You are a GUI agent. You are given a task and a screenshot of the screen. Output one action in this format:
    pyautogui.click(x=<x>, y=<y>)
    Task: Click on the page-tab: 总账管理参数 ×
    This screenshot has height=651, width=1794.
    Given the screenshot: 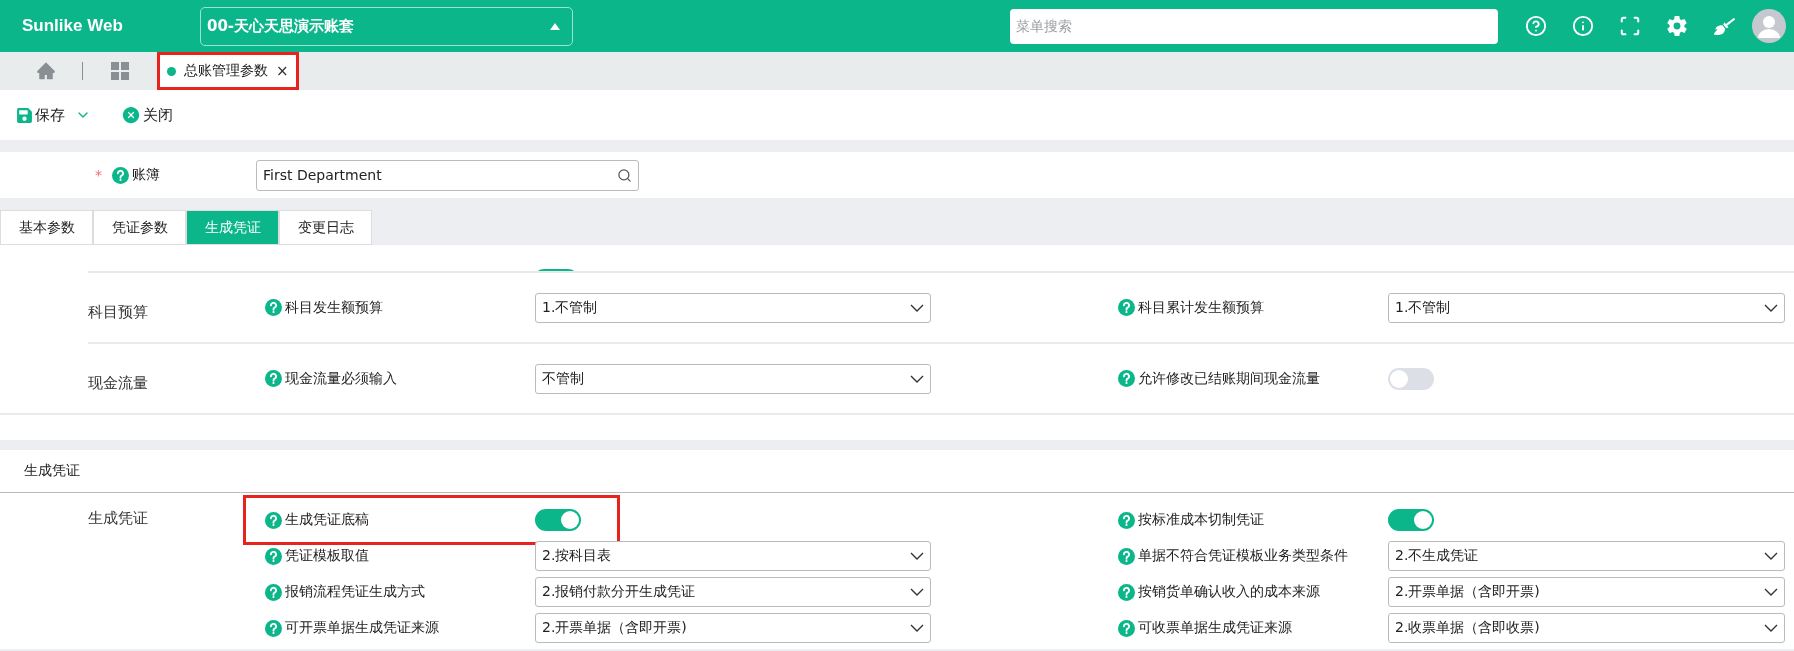 What is the action you would take?
    pyautogui.click(x=228, y=71)
    